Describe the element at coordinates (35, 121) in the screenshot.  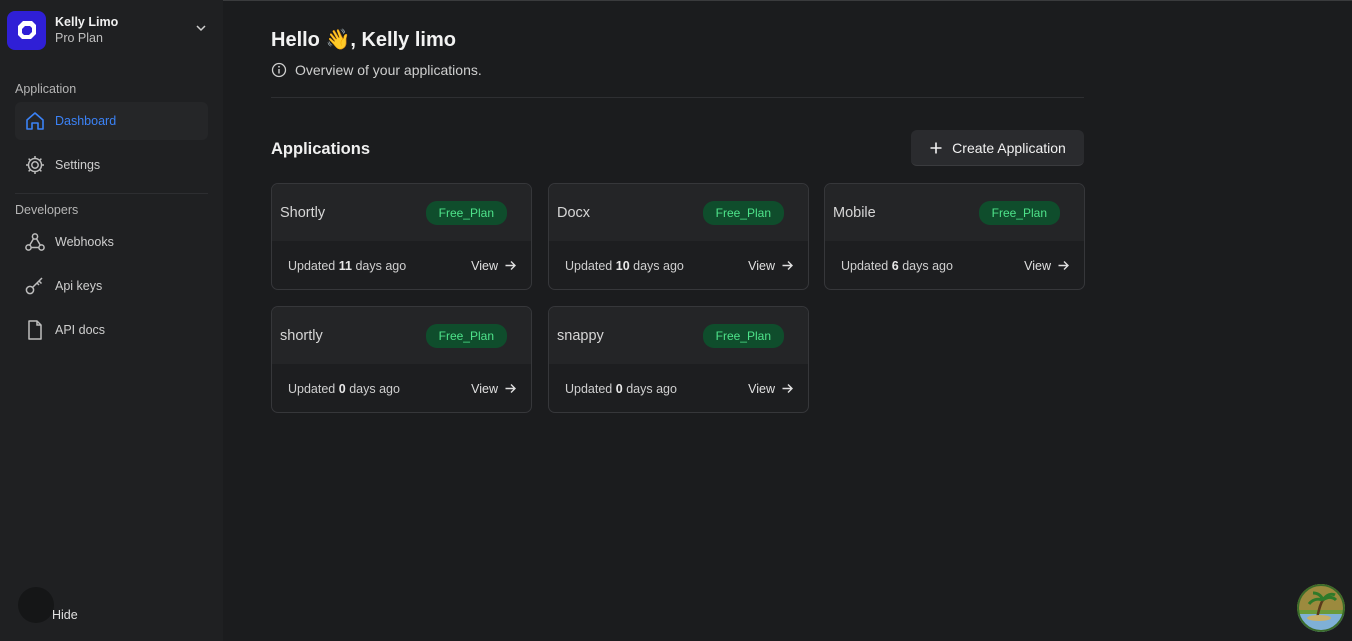
I see `home-icon` at that location.